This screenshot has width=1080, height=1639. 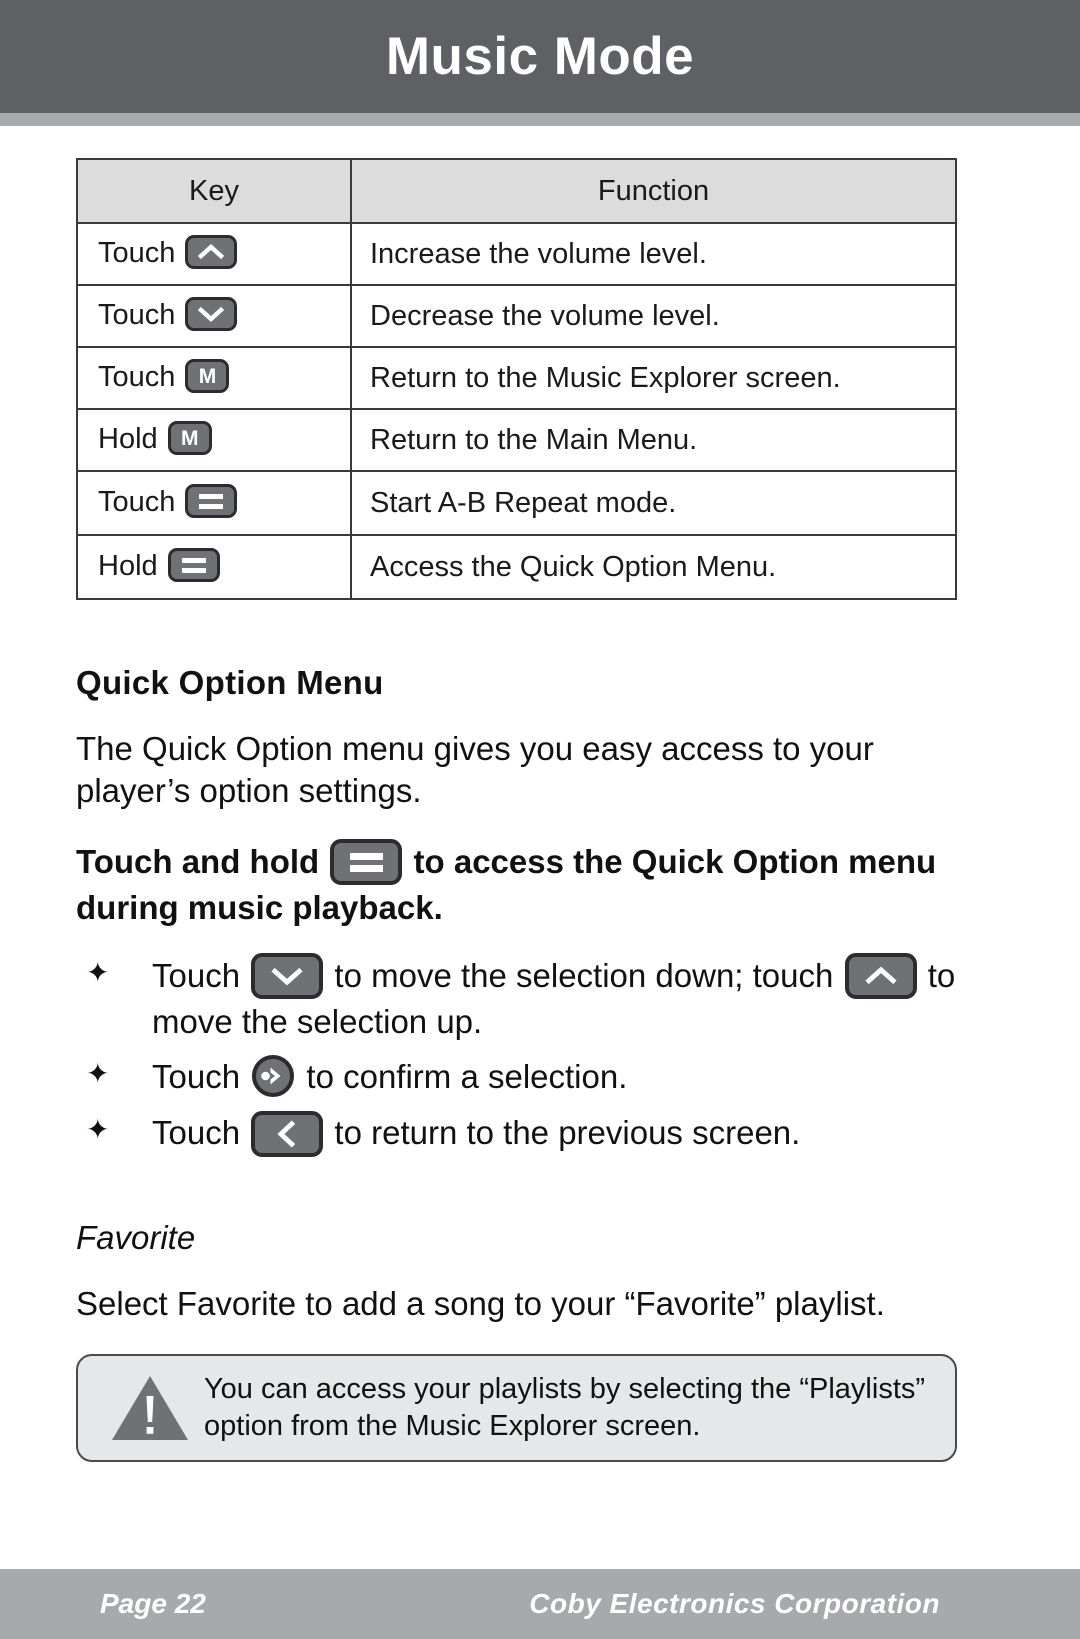 What do you see at coordinates (653, 254) in the screenshot?
I see `function-cell: Increase the volume level.` at bounding box center [653, 254].